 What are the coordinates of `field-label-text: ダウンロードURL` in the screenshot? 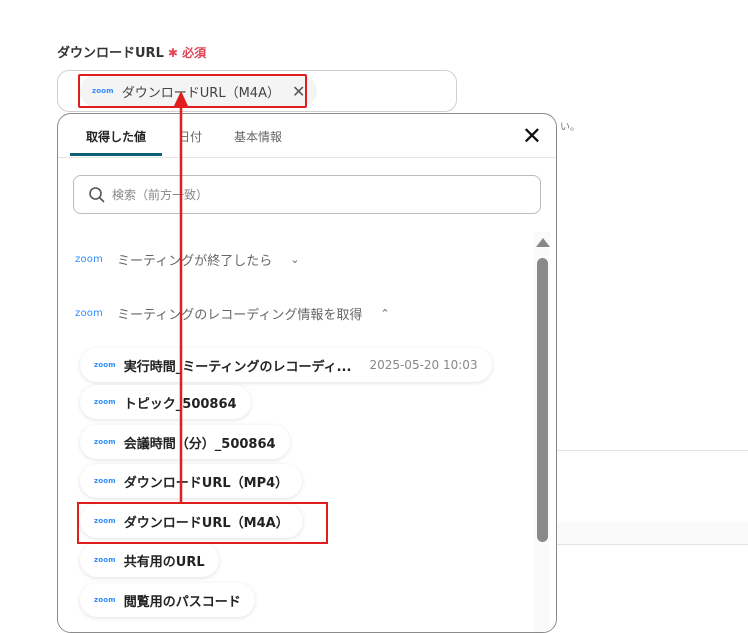 It's located at (110, 53).